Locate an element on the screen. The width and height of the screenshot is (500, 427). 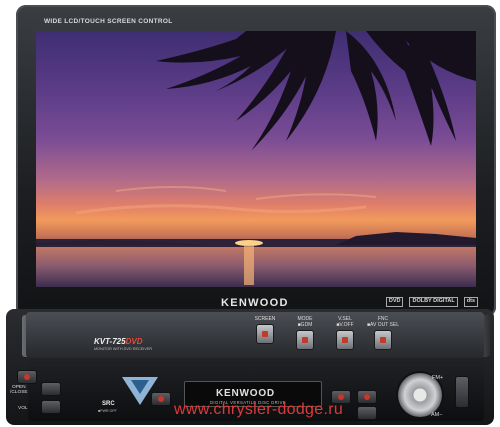
open-close-button is located at coordinates (51, 389).